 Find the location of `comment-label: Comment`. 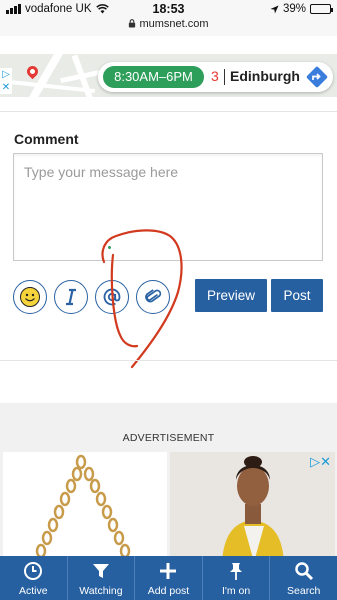

comment-label: Comment is located at coordinates (46, 139).